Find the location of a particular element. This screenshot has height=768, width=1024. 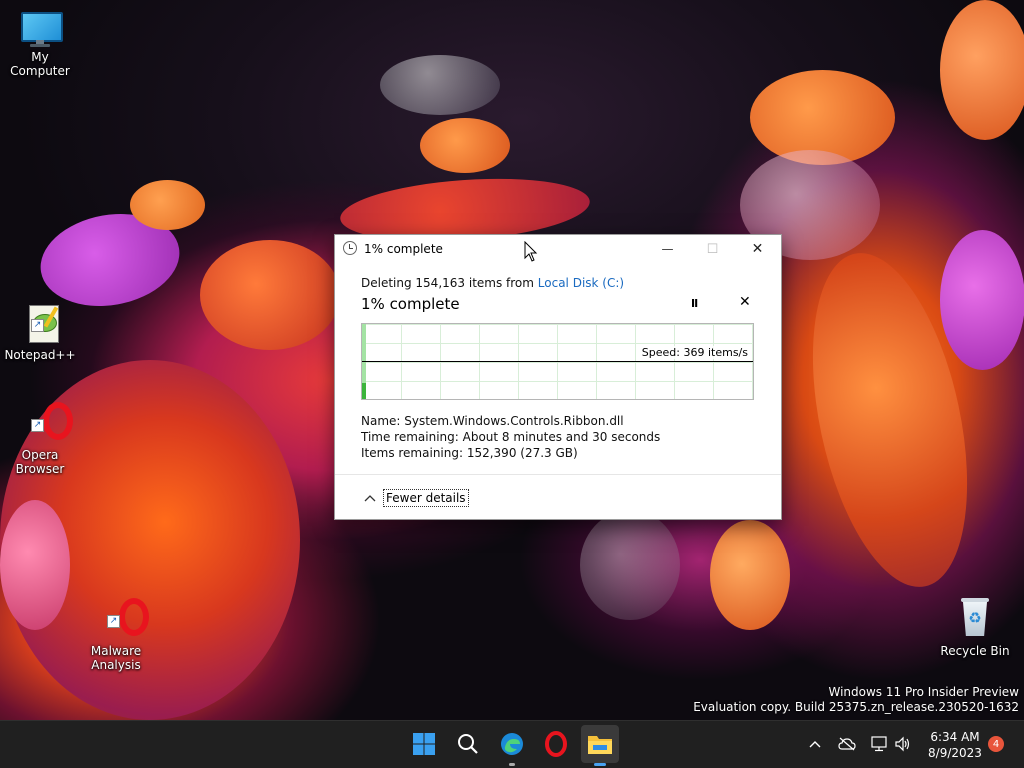

notification-badge: 4 is located at coordinates (996, 744).